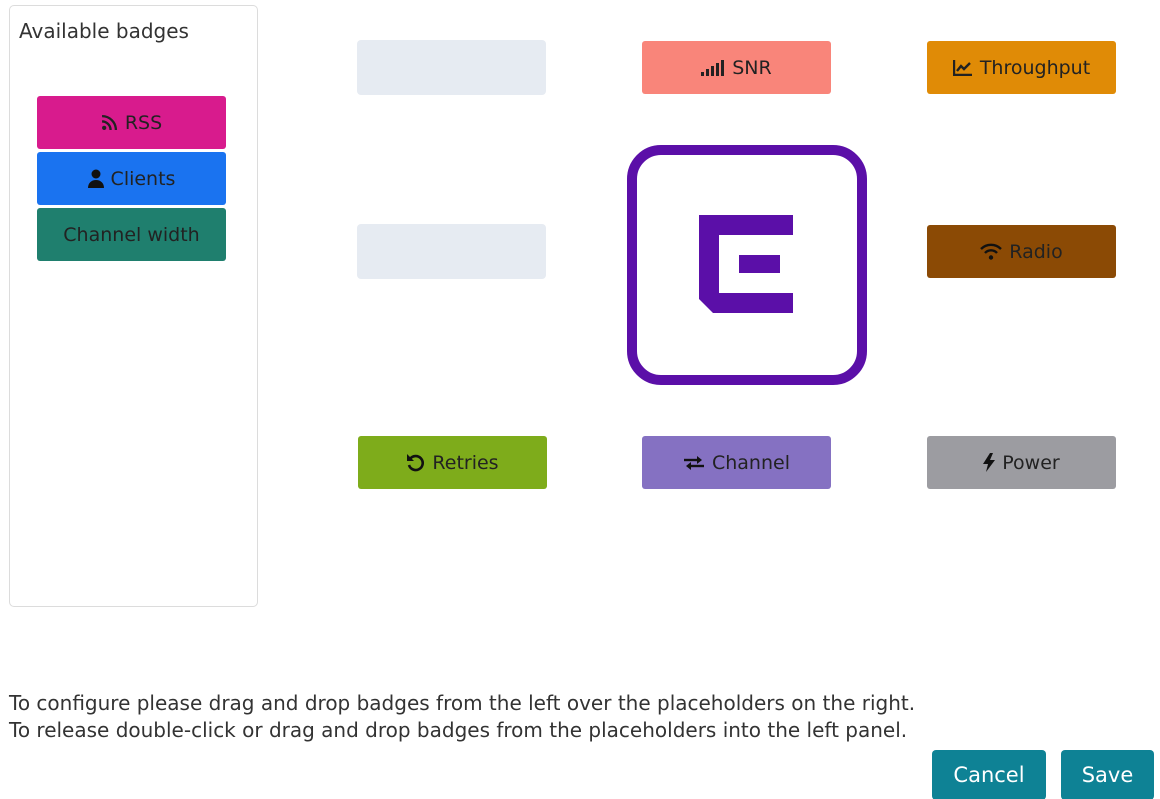 This screenshot has width=1160, height=799. I want to click on badge-clients: Clients, so click(131, 178).